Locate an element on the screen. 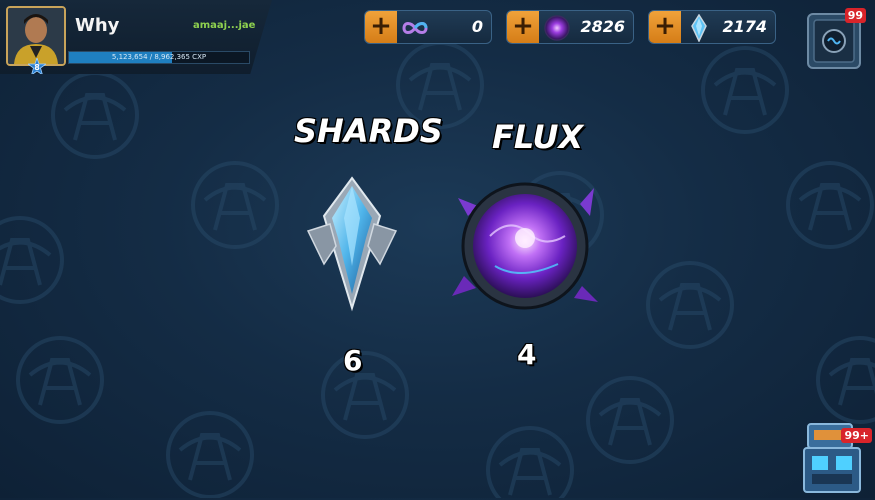  currency-pill-shards: + 2174 is located at coordinates (712, 27).